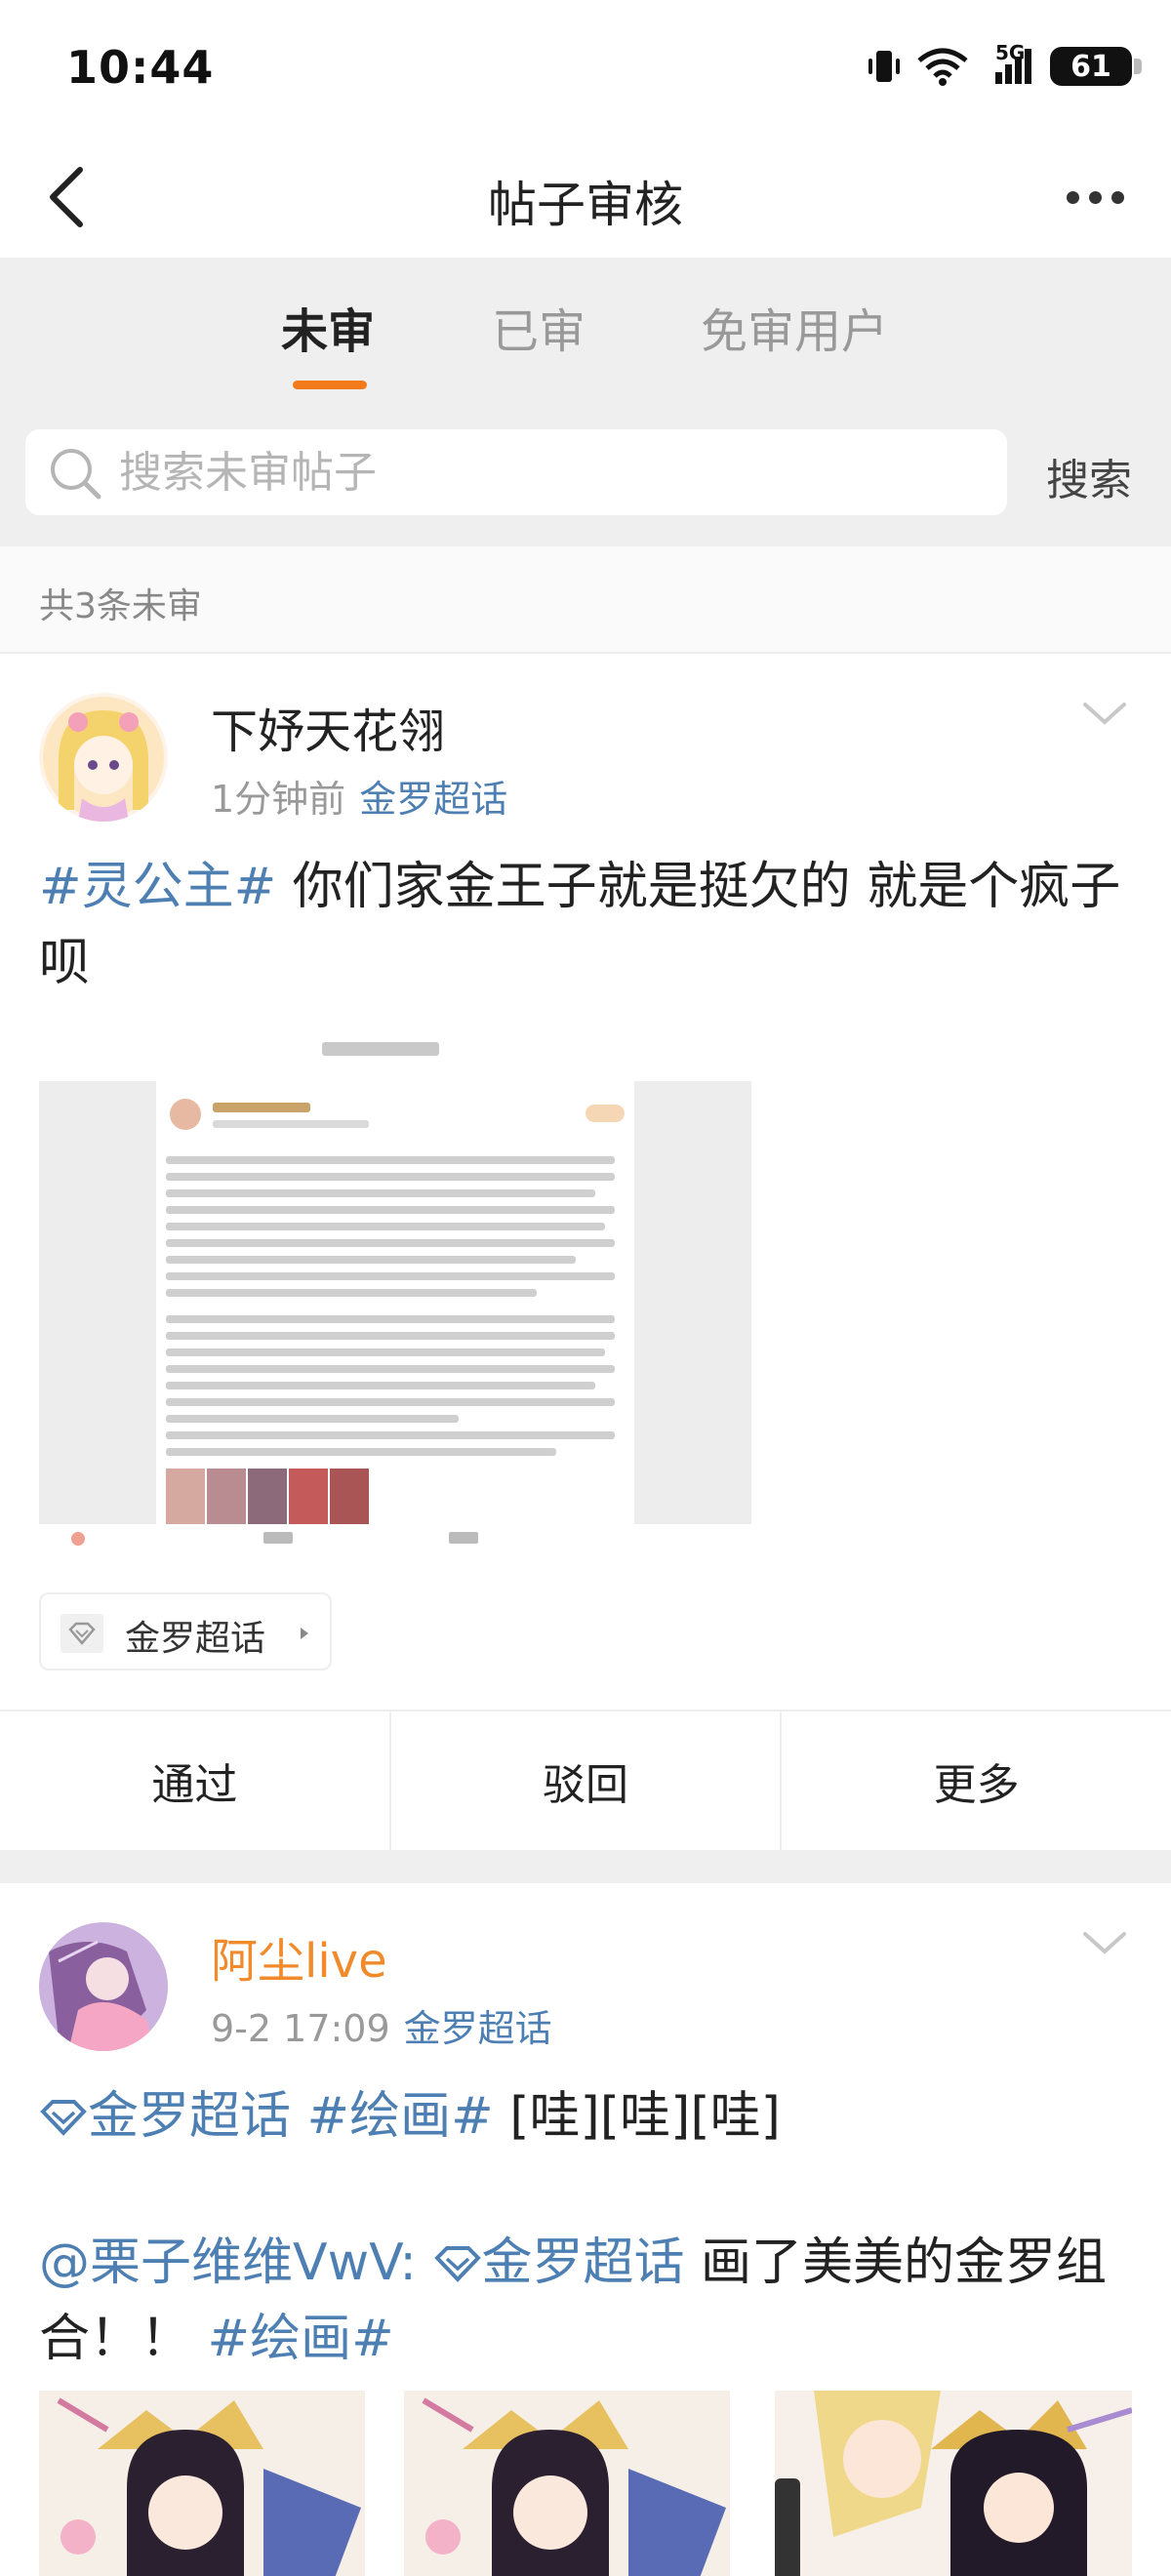 This screenshot has width=1171, height=2576. I want to click on more-actions-button: 更多, so click(976, 1780).